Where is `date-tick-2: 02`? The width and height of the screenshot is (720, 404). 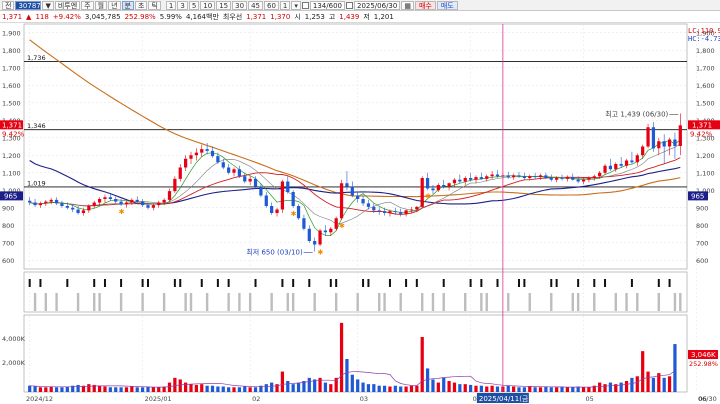 date-tick-2: 02 is located at coordinates (256, 399).